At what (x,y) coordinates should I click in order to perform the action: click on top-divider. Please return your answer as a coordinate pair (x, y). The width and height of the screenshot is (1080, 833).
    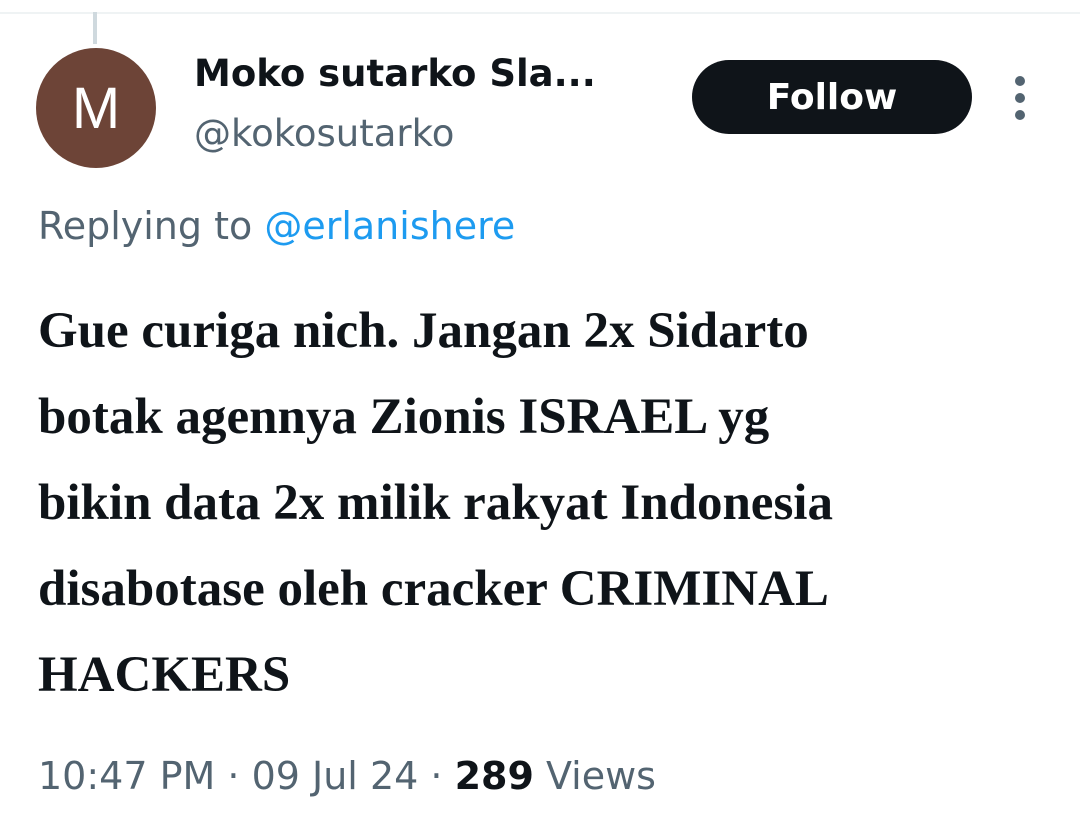
    Looking at the image, I should click on (540, 13).